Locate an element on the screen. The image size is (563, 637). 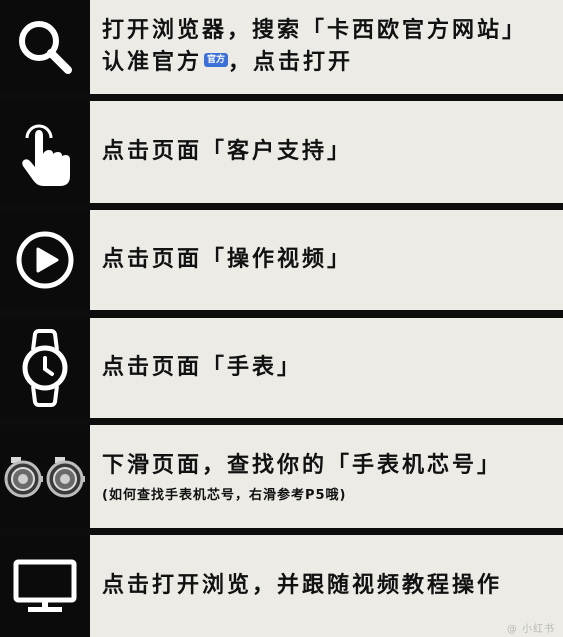
step-1: 打开浏览器，搜索「卡西欧官方网站」 认准官方 官方 ，点击打开 is located at coordinates (281, 47).